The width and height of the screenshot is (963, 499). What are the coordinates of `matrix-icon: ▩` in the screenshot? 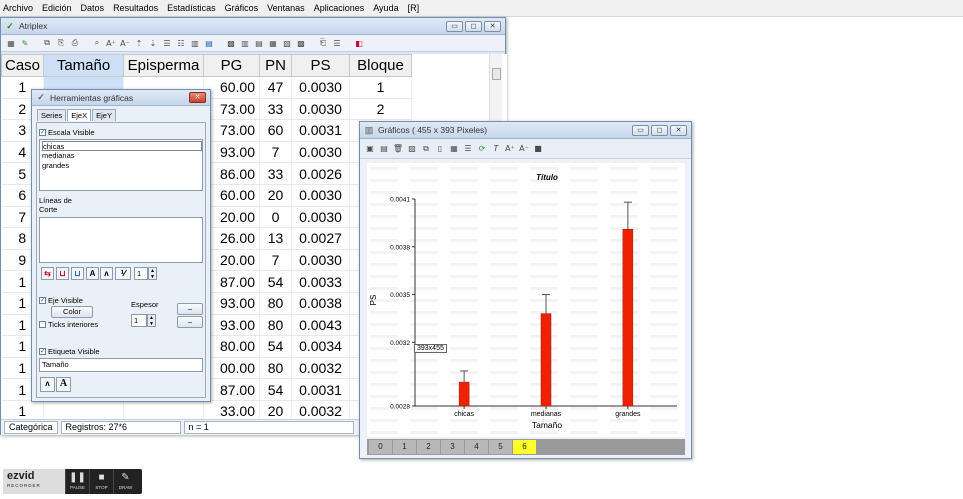 It's located at (301, 43).